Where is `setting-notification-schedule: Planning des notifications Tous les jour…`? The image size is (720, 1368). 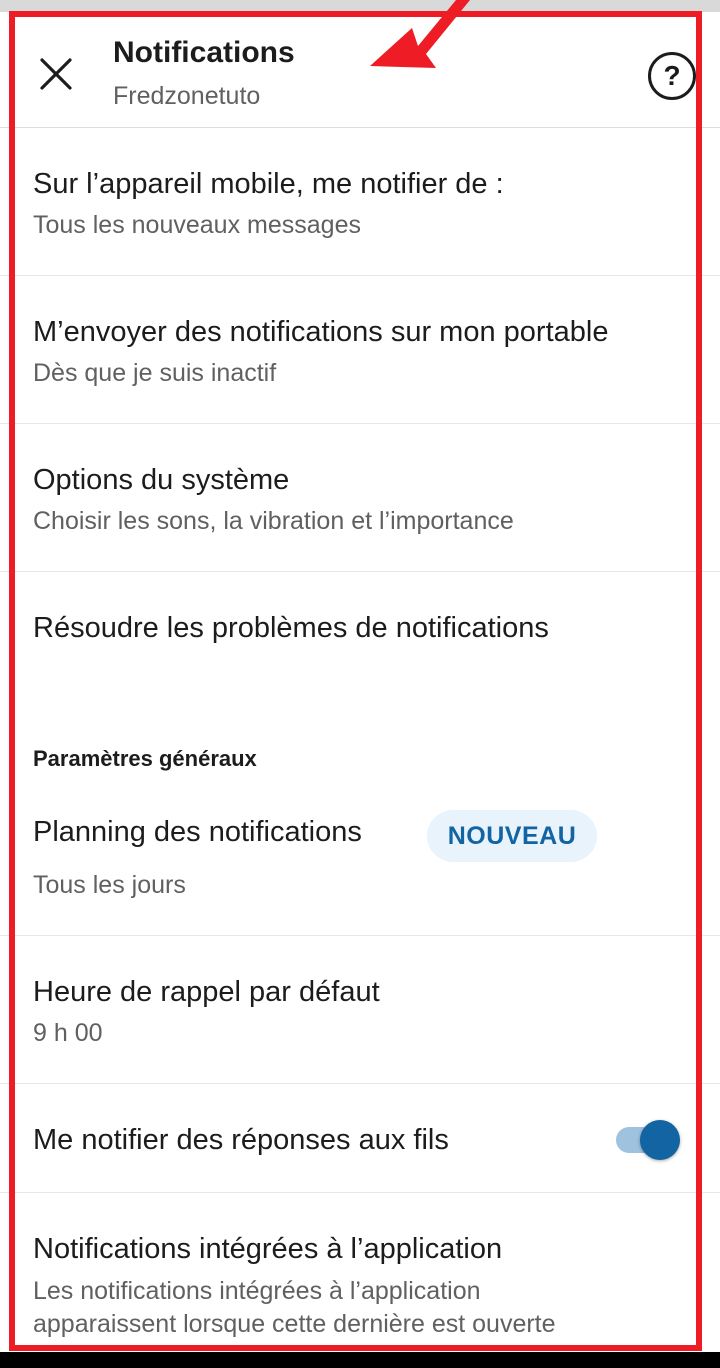 setting-notification-schedule: Planning des notifications Tous les jour… is located at coordinates (360, 860).